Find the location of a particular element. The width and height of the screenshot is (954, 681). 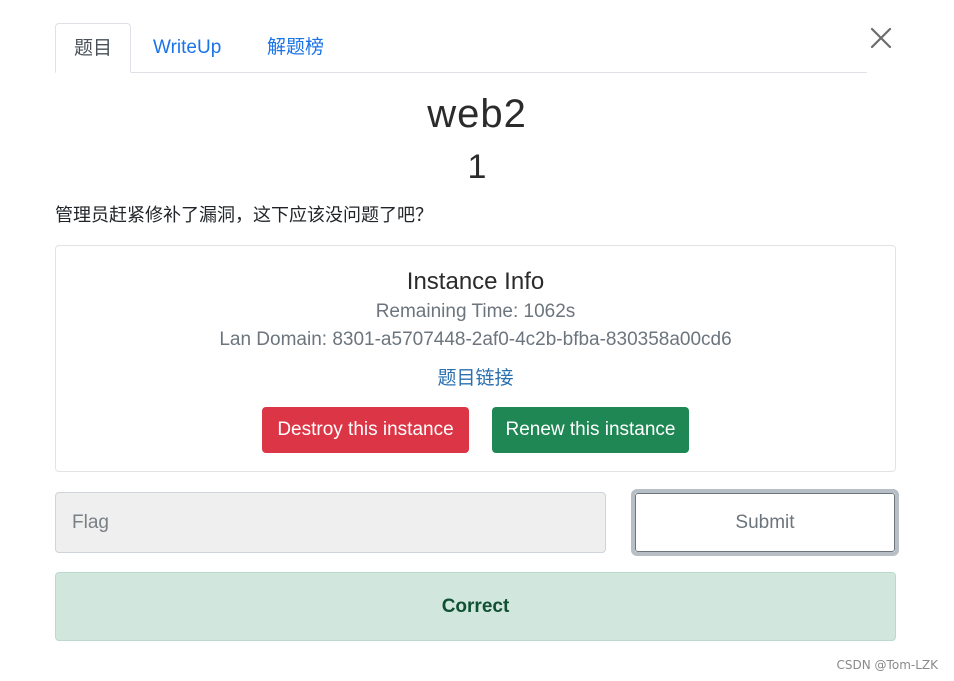

close-icon is located at coordinates (881, 38).